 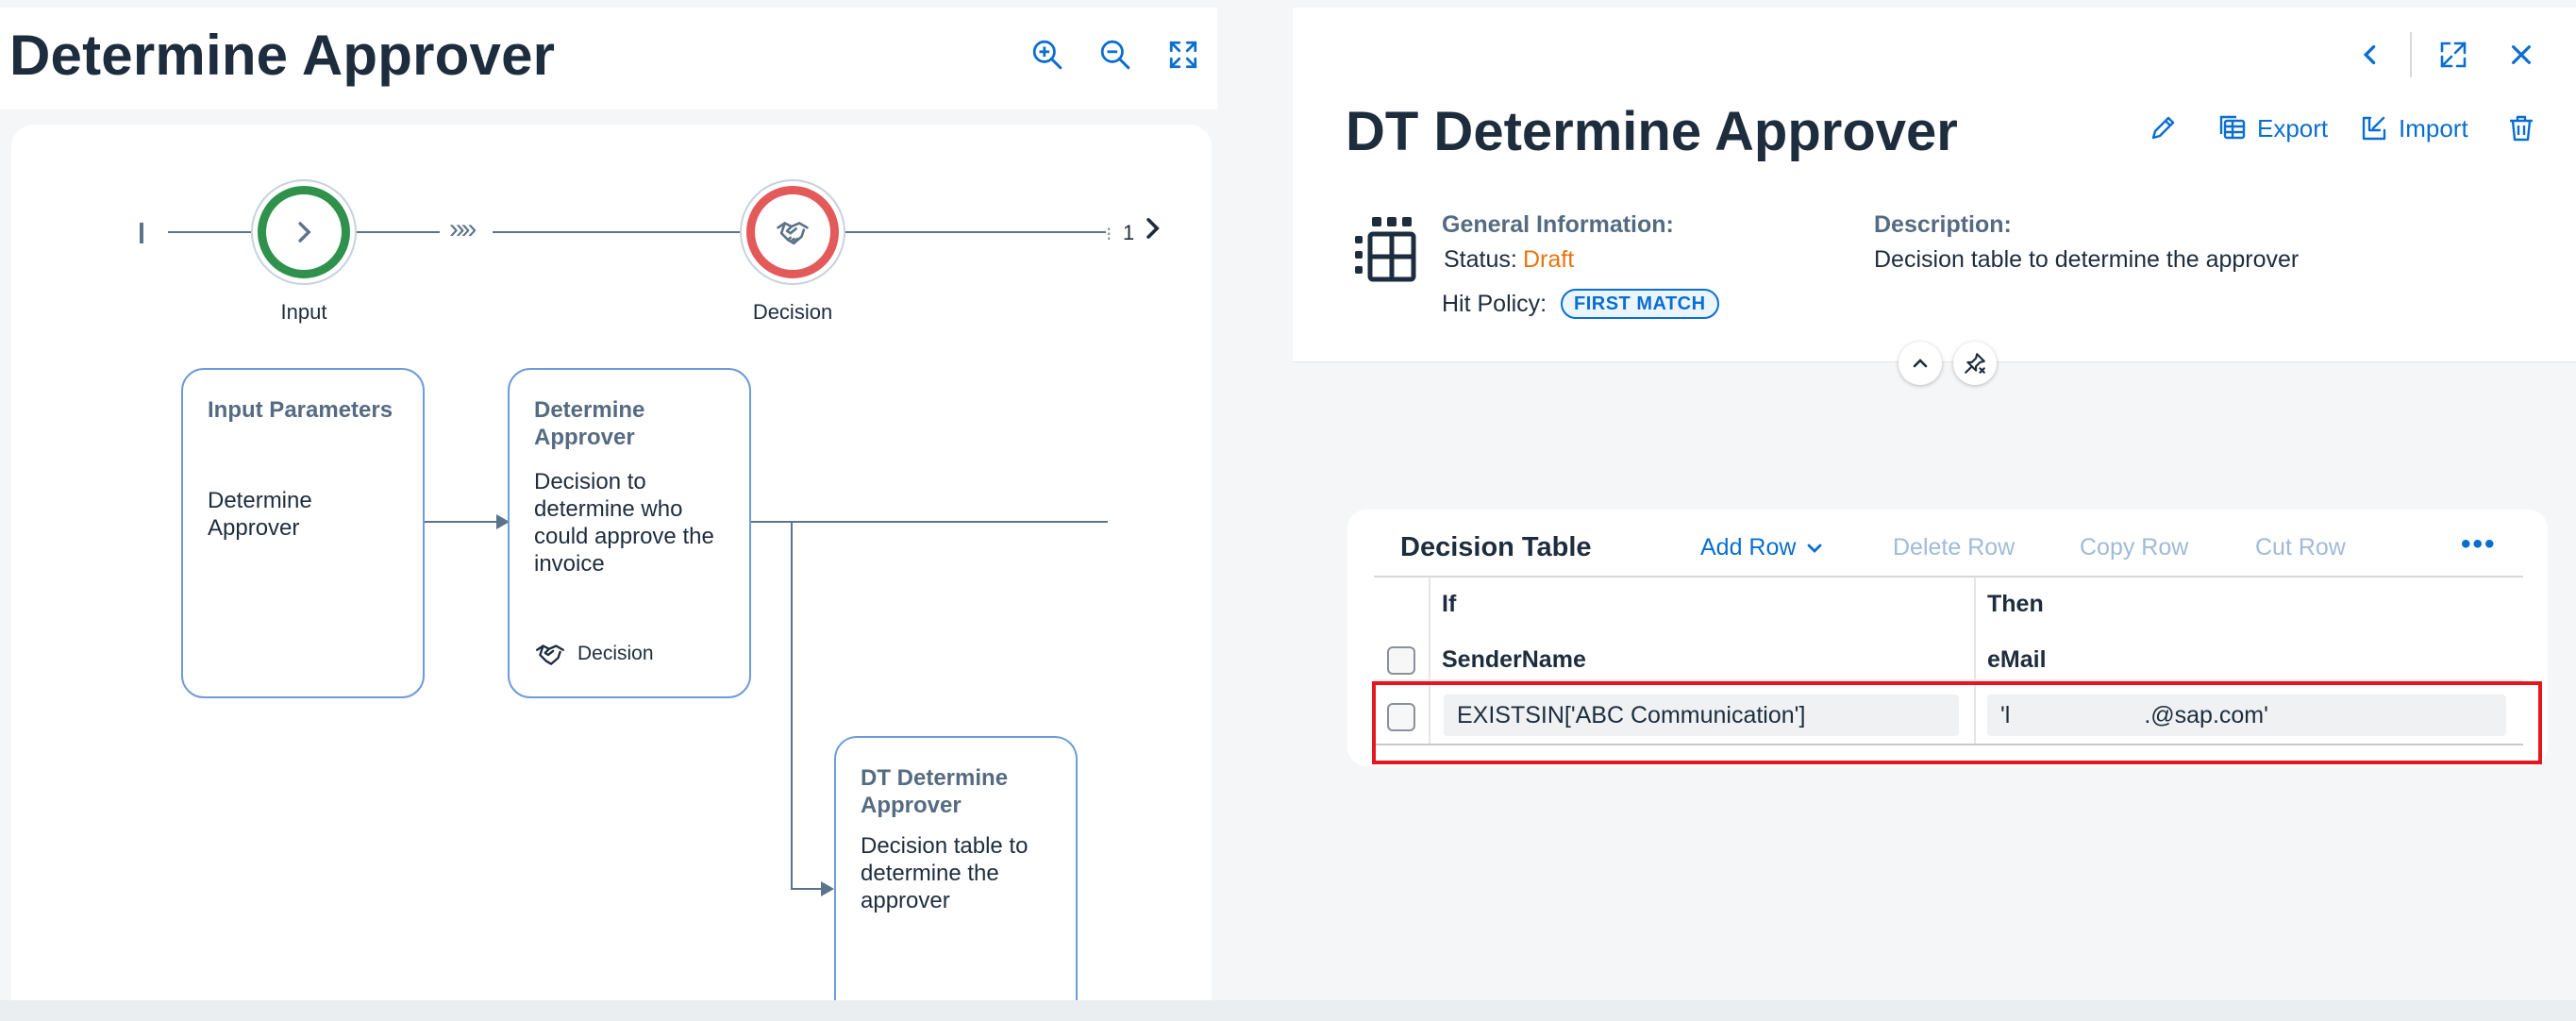 What do you see at coordinates (463, 228) in the screenshot?
I see `more-steps-icon: »»` at bounding box center [463, 228].